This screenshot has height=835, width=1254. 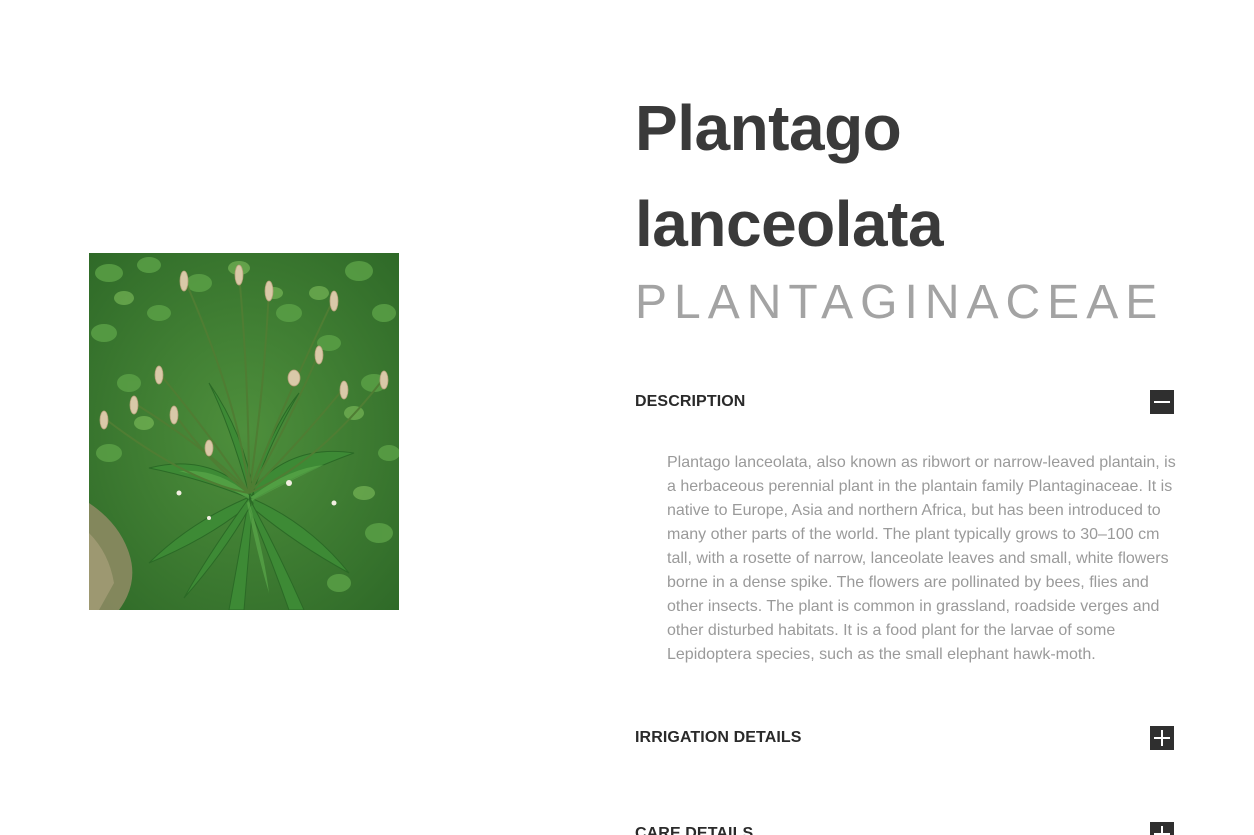 I want to click on care-header: CARE DETAILS, so click(x=904, y=828).